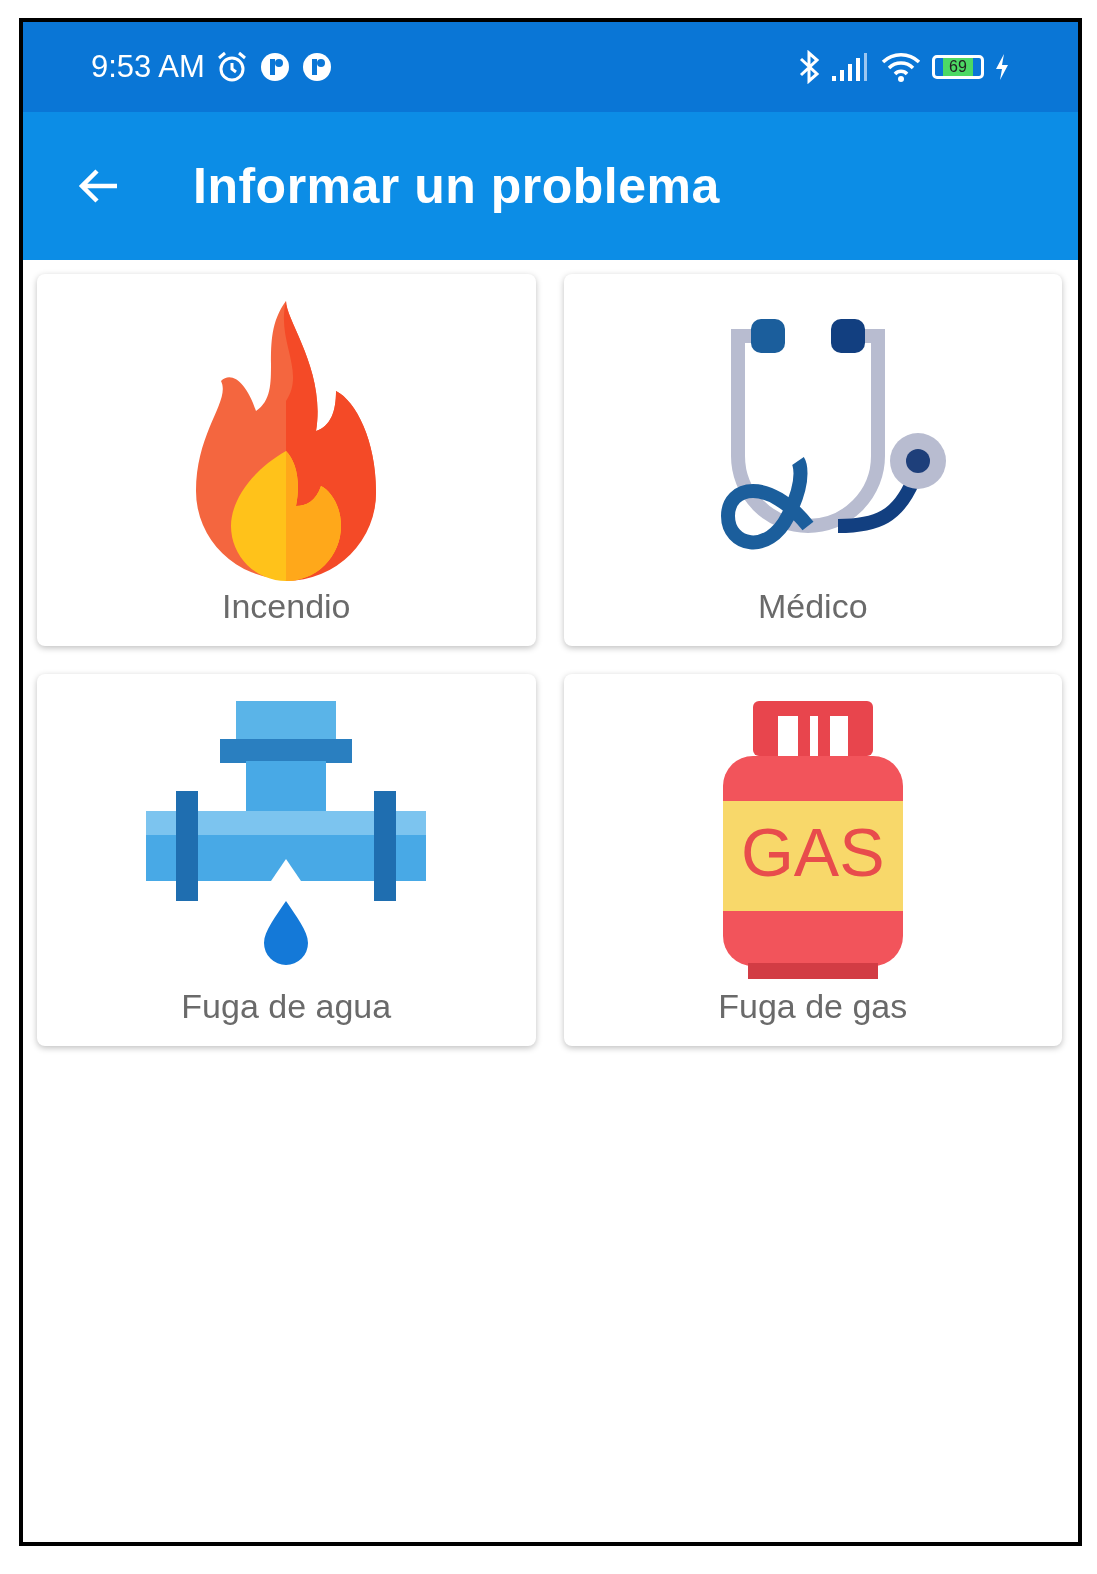 The height and width of the screenshot is (1574, 1097). What do you see at coordinates (958, 67) in the screenshot?
I see `battery-percent: 69` at bounding box center [958, 67].